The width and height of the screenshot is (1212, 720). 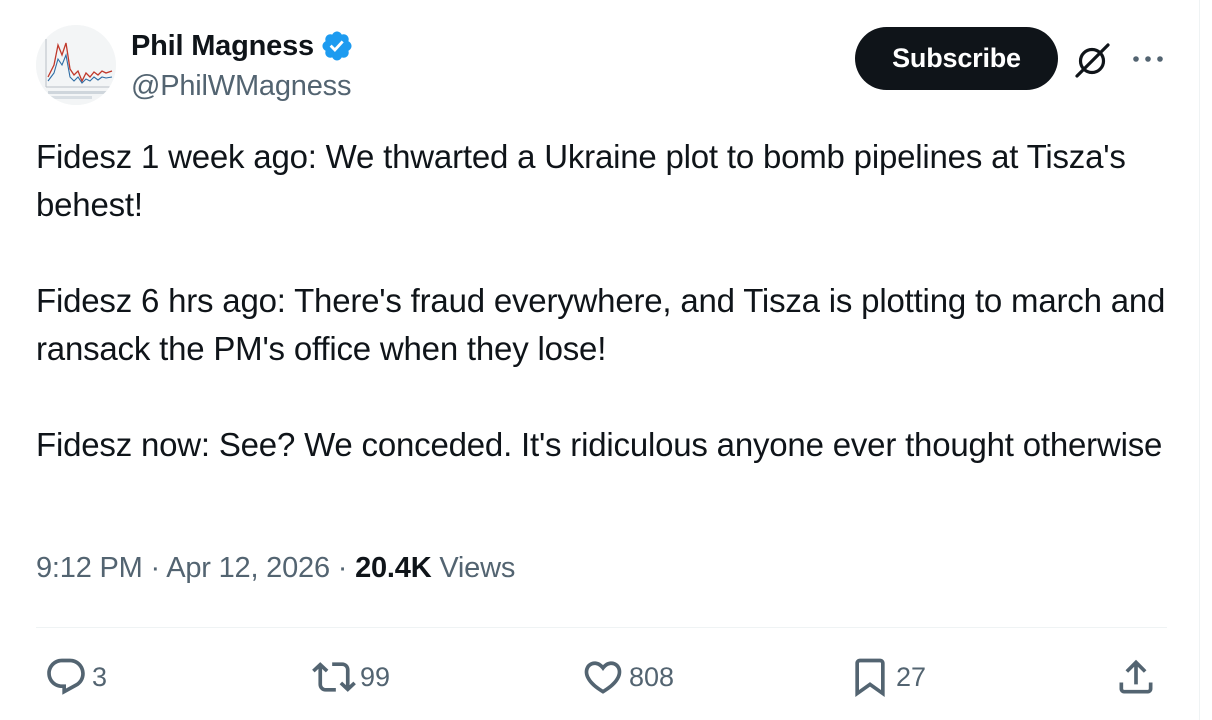 I want to click on repost-button: 99, so click(x=351, y=677).